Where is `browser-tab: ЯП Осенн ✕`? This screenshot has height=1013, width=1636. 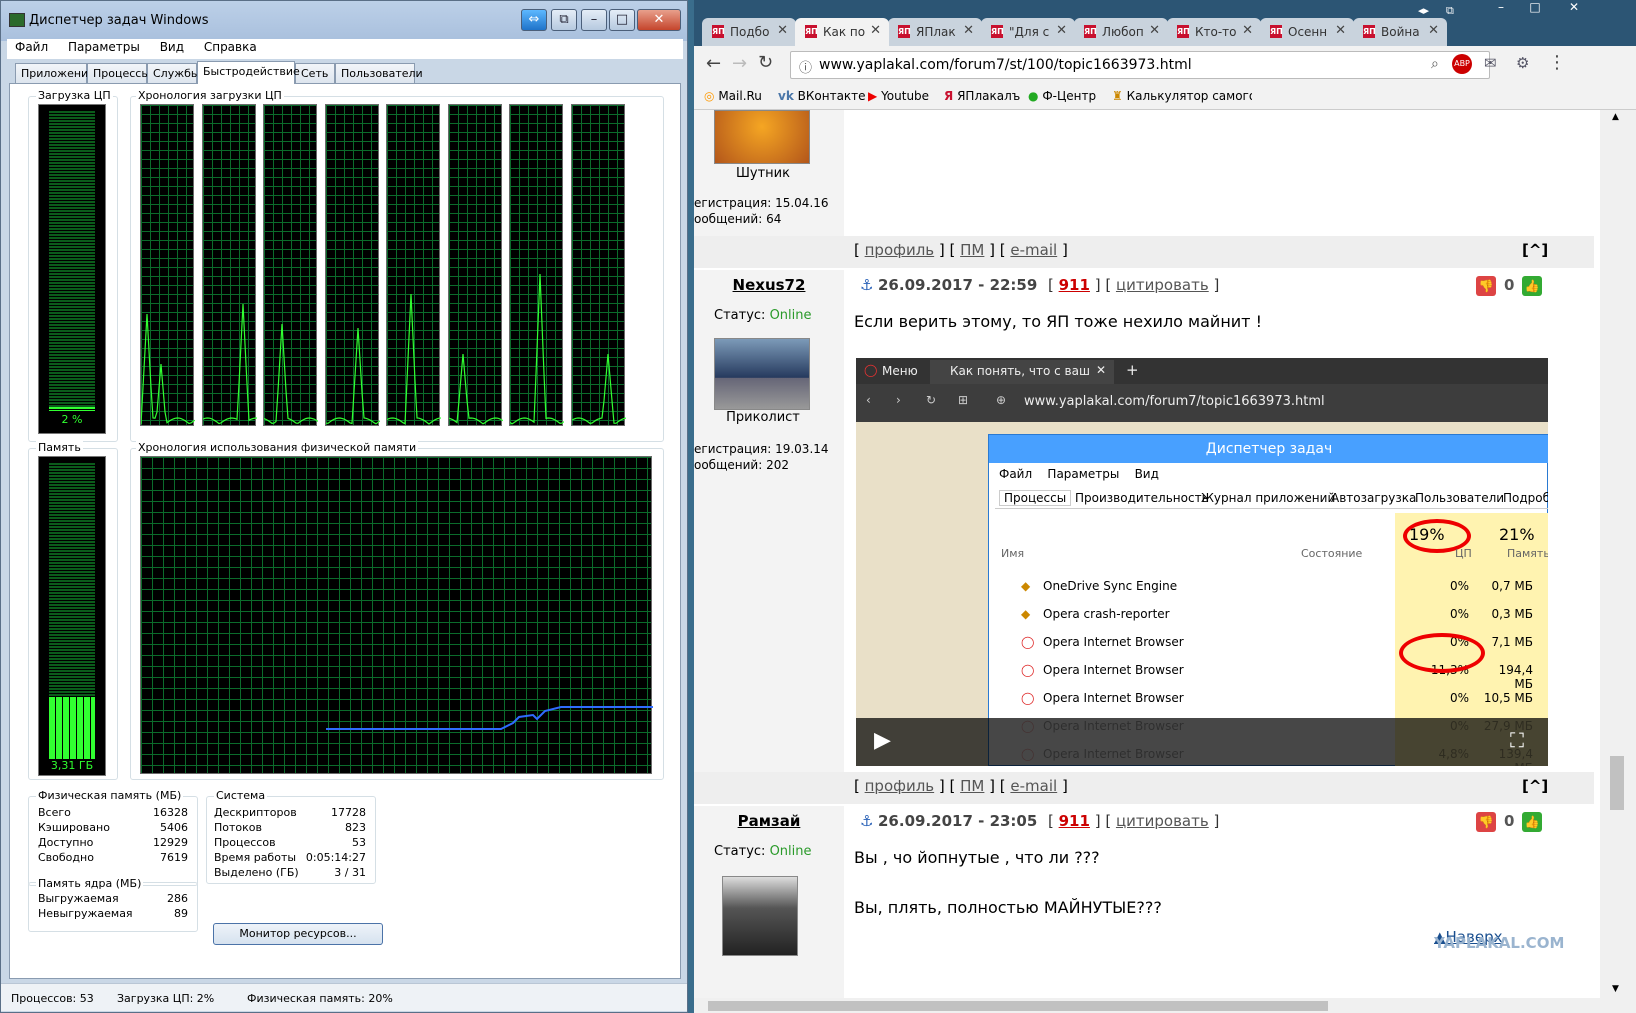 browser-tab: ЯП Осенн ✕ is located at coordinates (1307, 32).